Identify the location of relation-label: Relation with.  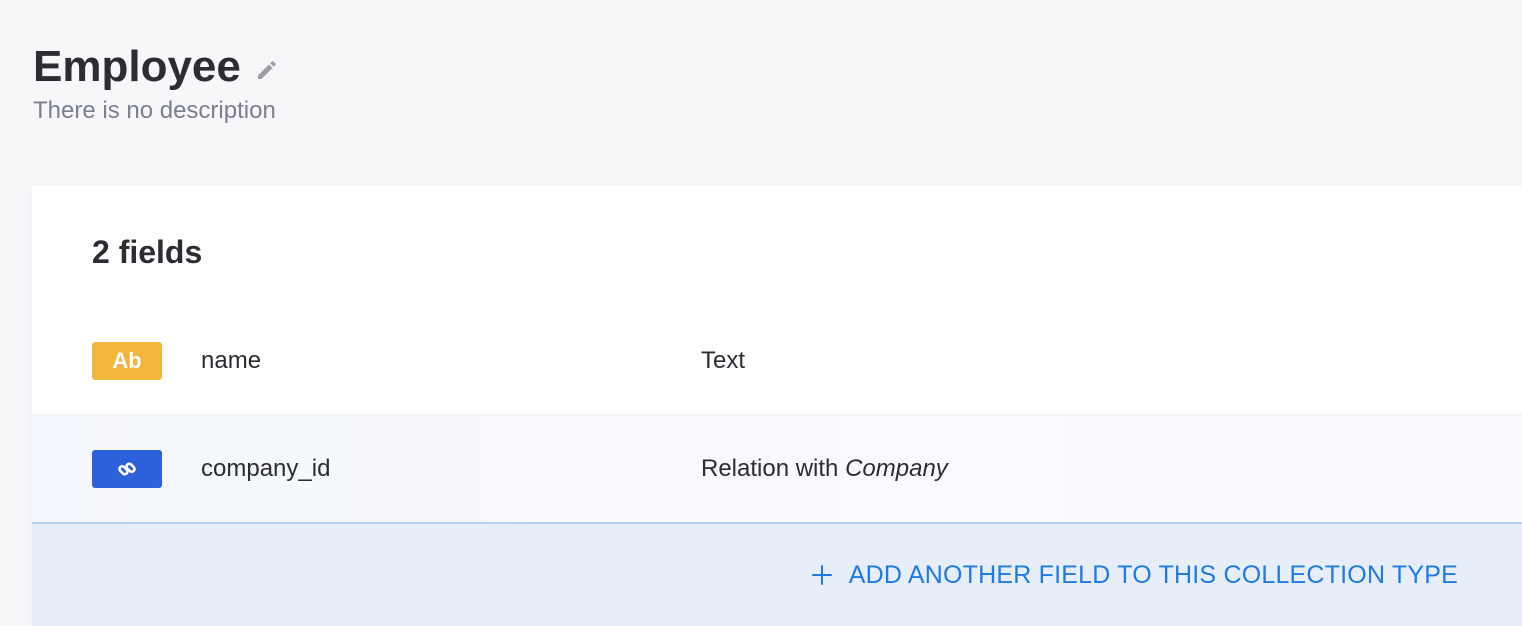
(770, 468).